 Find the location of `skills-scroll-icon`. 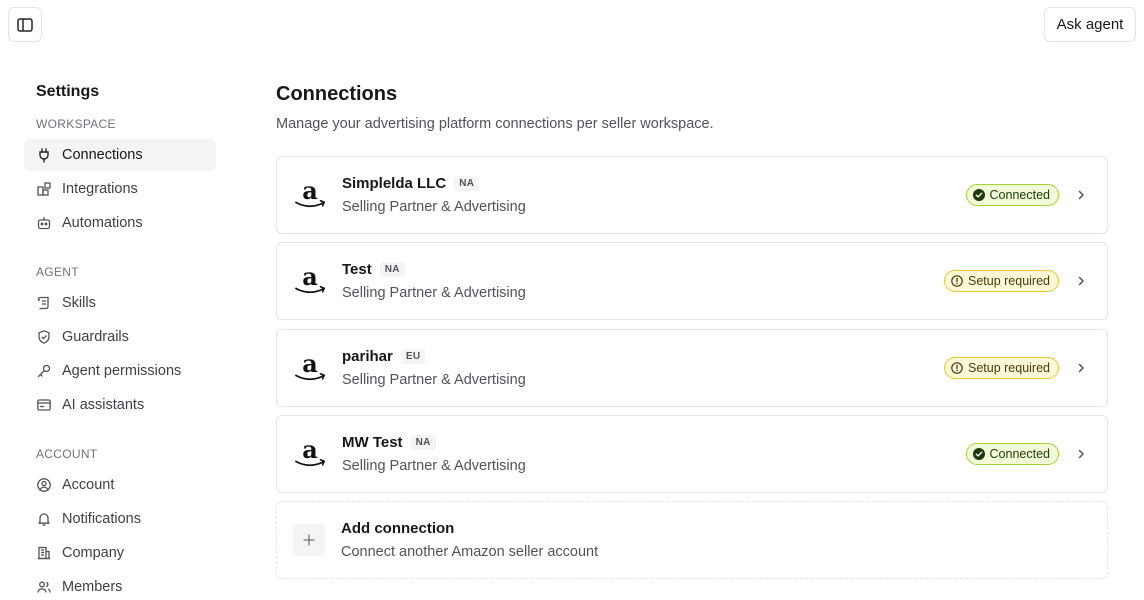

skills-scroll-icon is located at coordinates (44, 303).